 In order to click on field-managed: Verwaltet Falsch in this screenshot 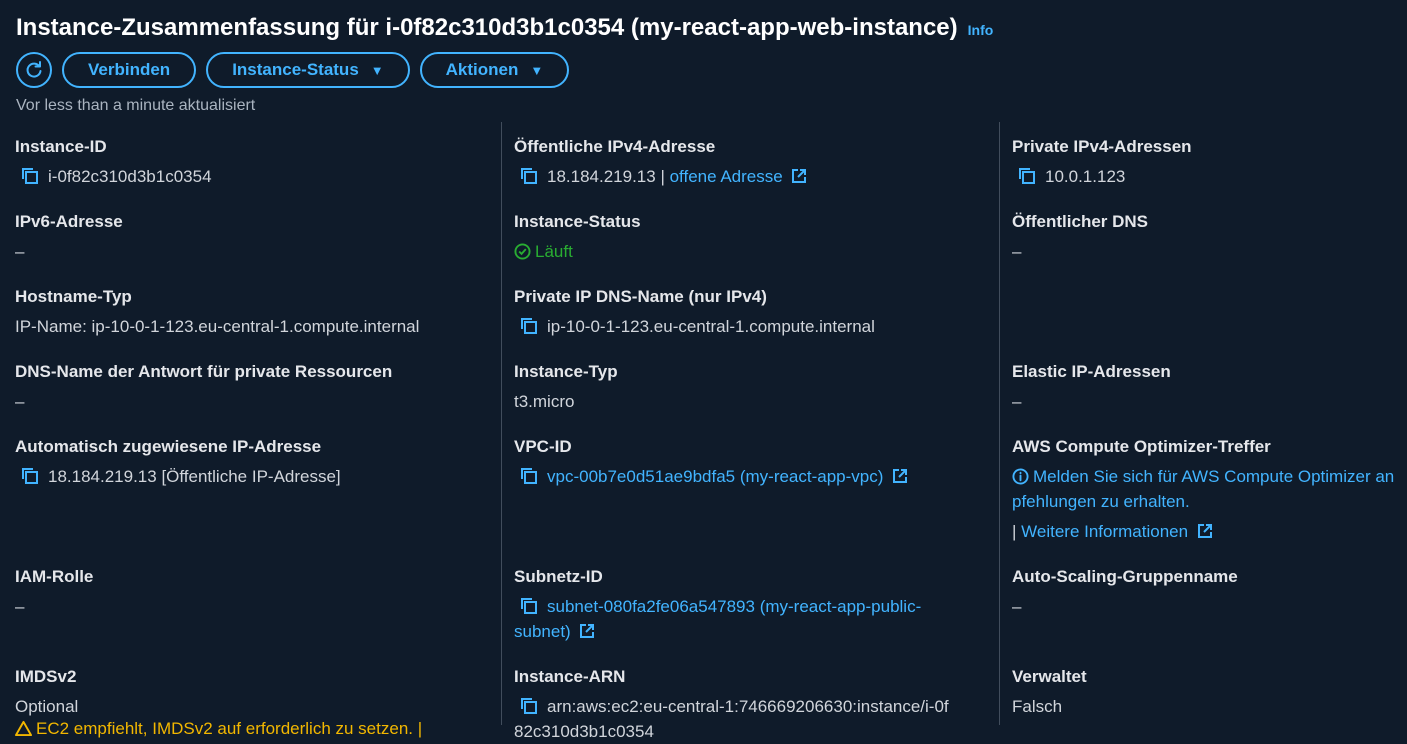, I will do `click(1209, 693)`.